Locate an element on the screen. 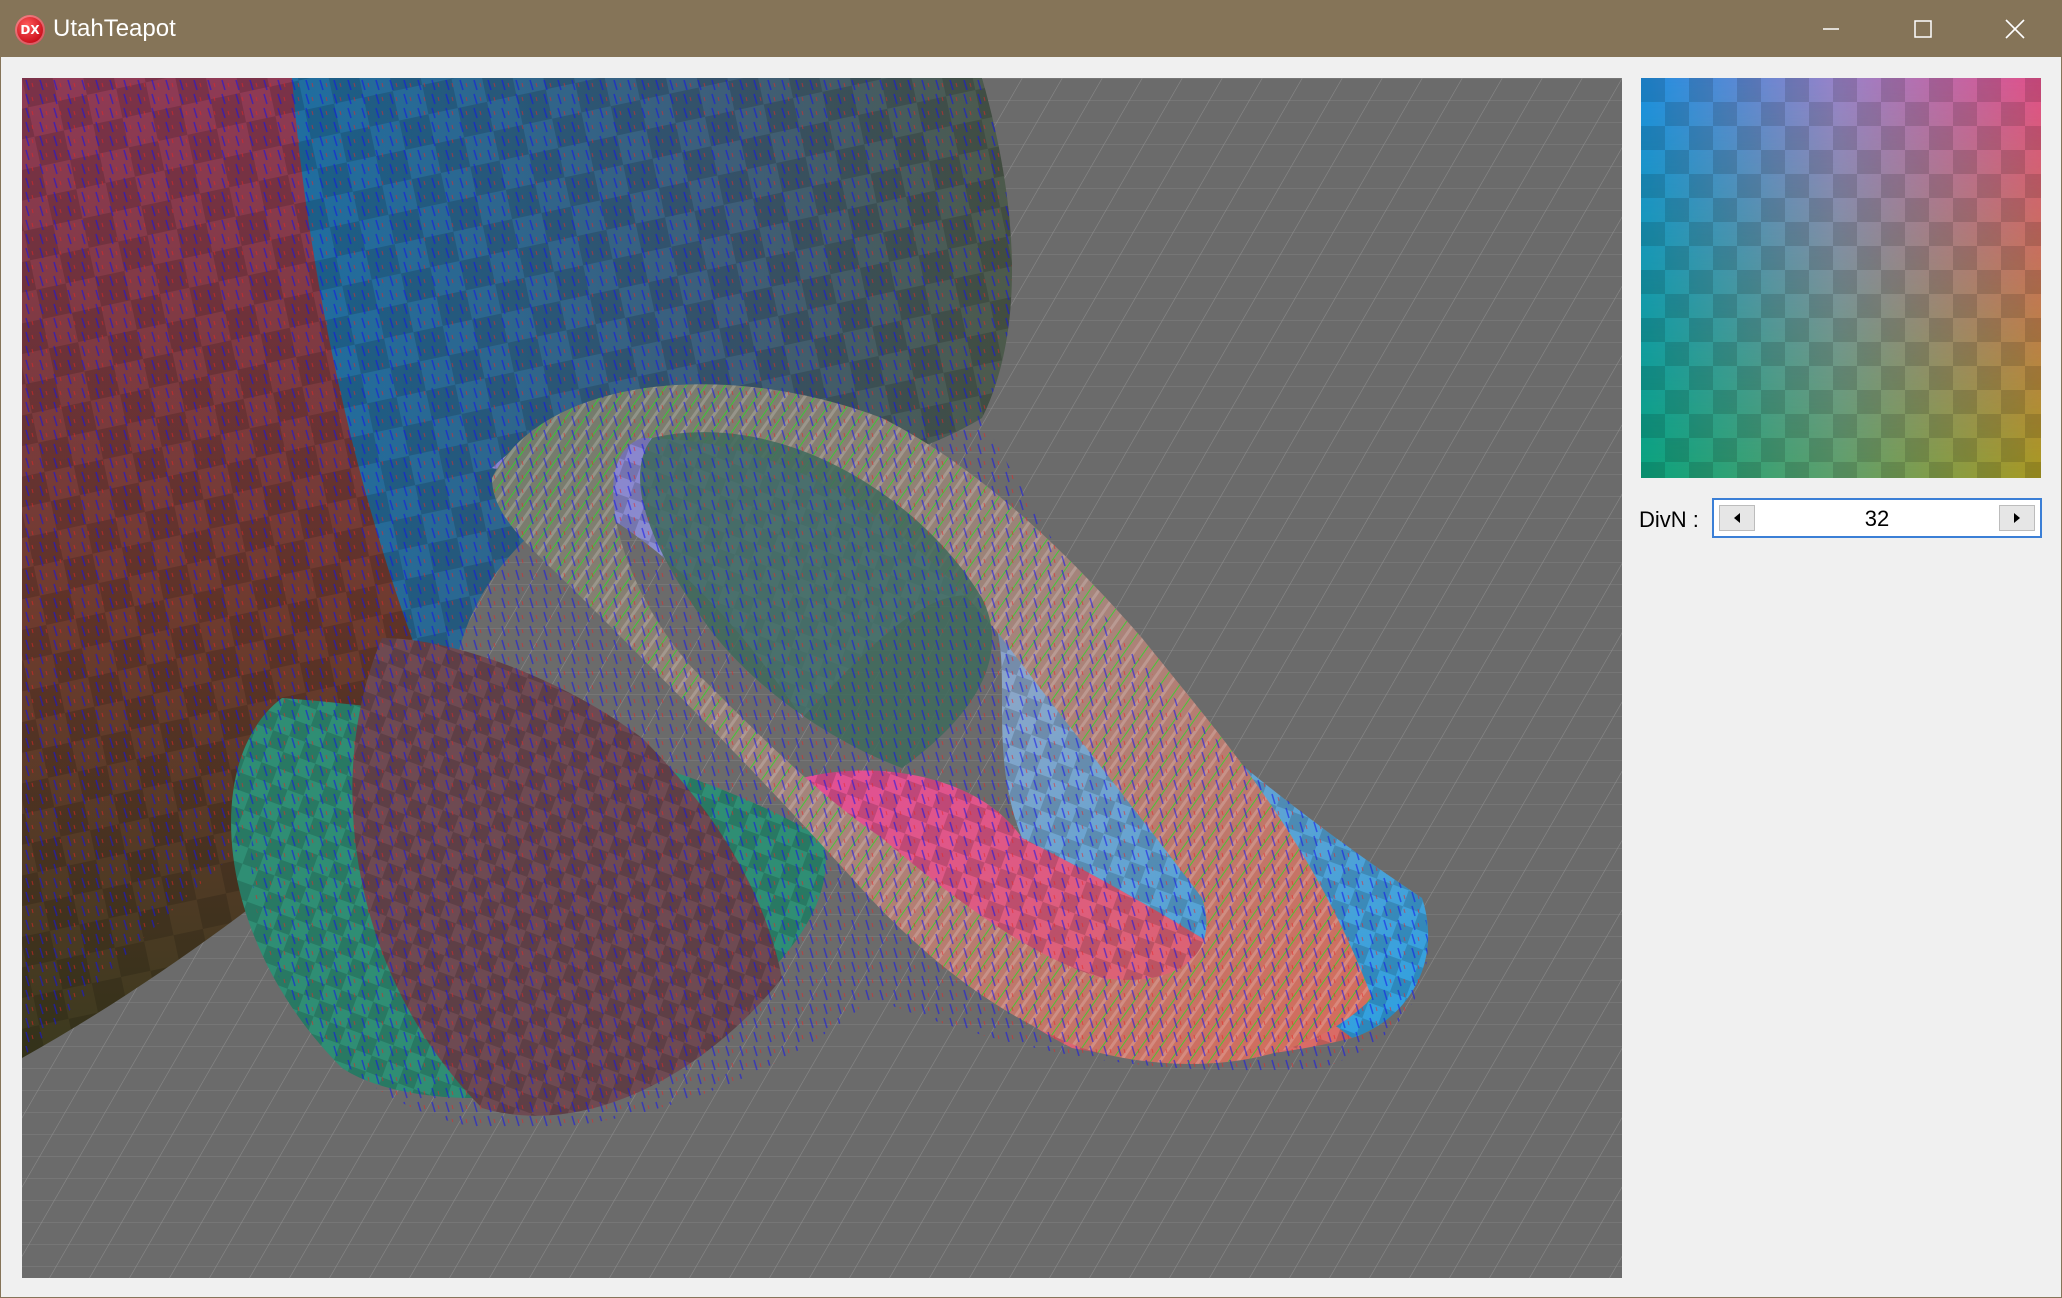 The width and height of the screenshot is (2062, 1298). color-palette is located at coordinates (1841, 278).